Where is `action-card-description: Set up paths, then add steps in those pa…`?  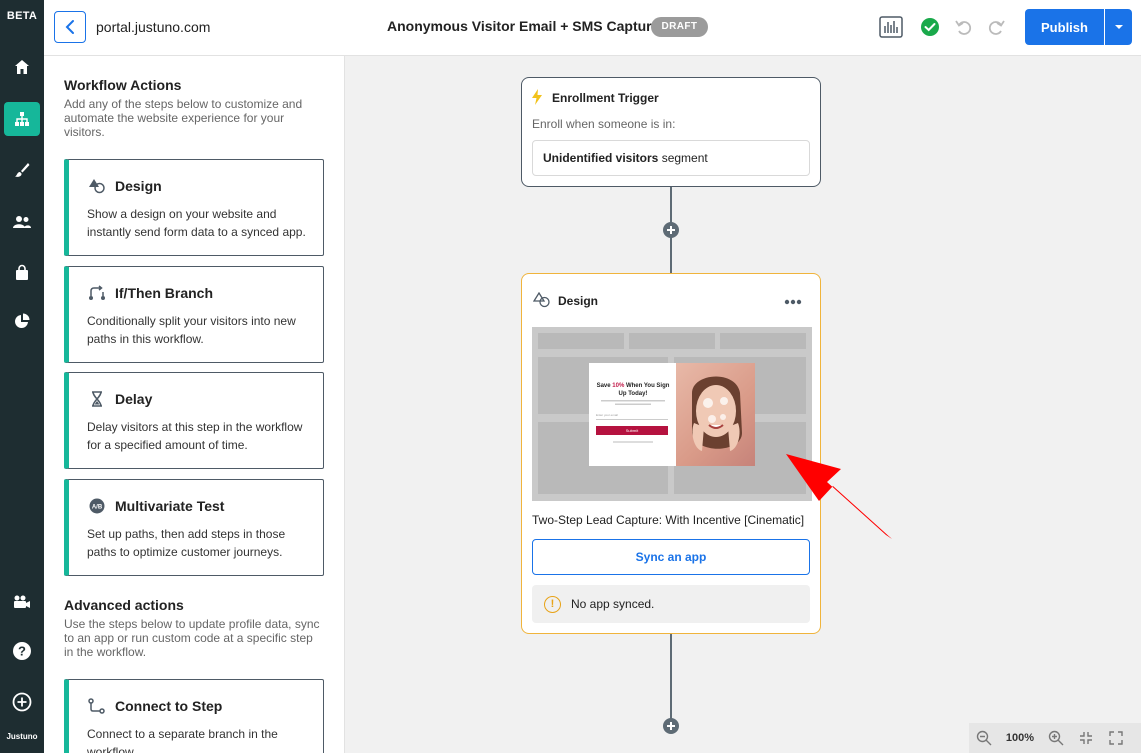 action-card-description: Set up paths, then add steps in those pa… is located at coordinates (186, 543).